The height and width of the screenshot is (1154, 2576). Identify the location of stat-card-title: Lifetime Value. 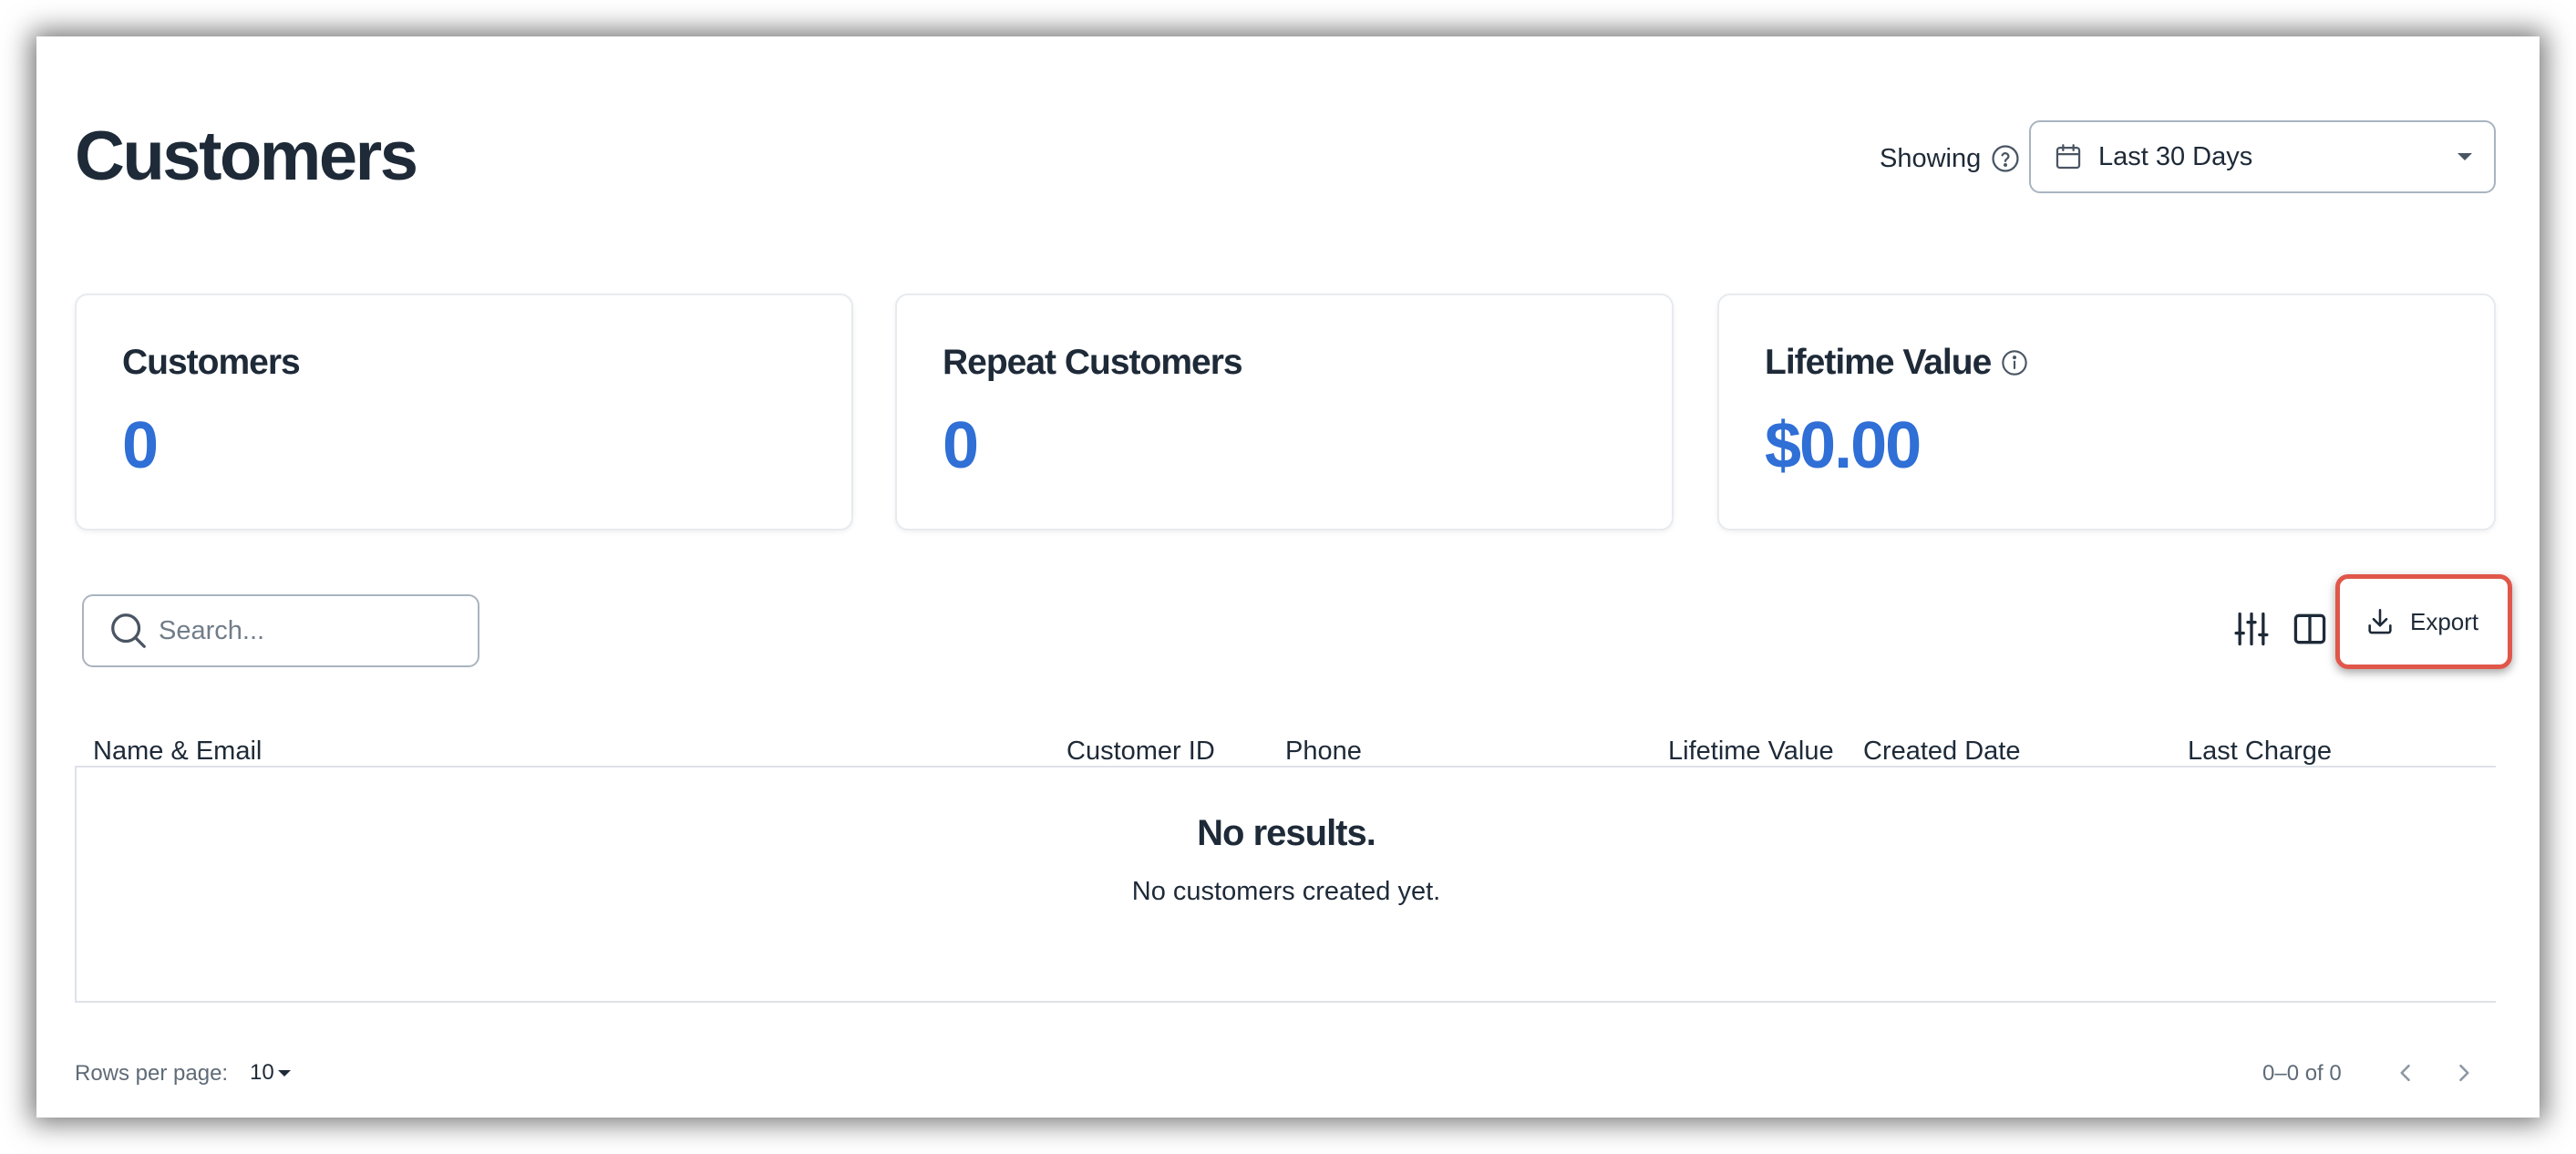
(1897, 363).